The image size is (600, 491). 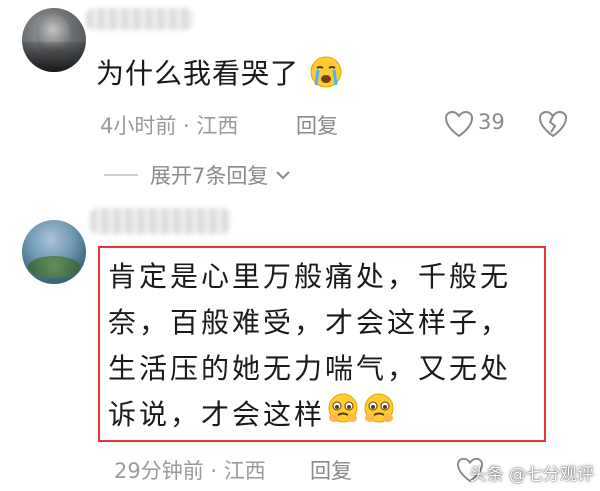 I want to click on heart-icon, so click(x=459, y=124).